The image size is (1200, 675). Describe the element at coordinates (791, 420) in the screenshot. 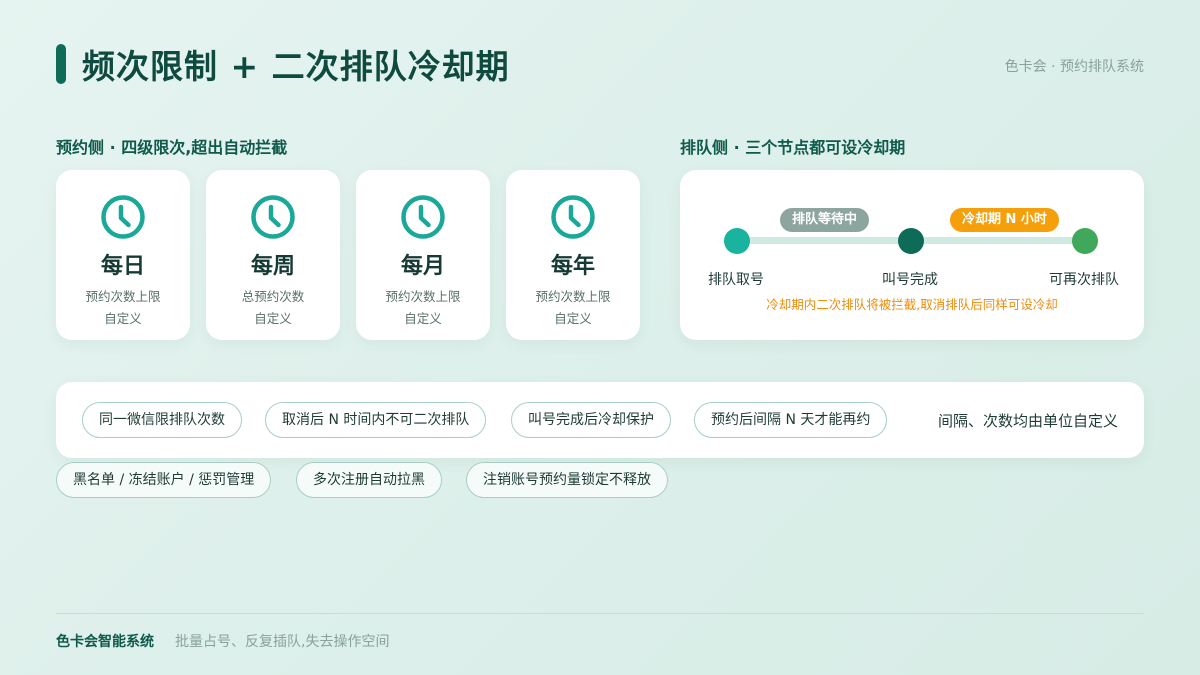

I see `feature-chip: 预约后间隔 N 天才能再约` at that location.